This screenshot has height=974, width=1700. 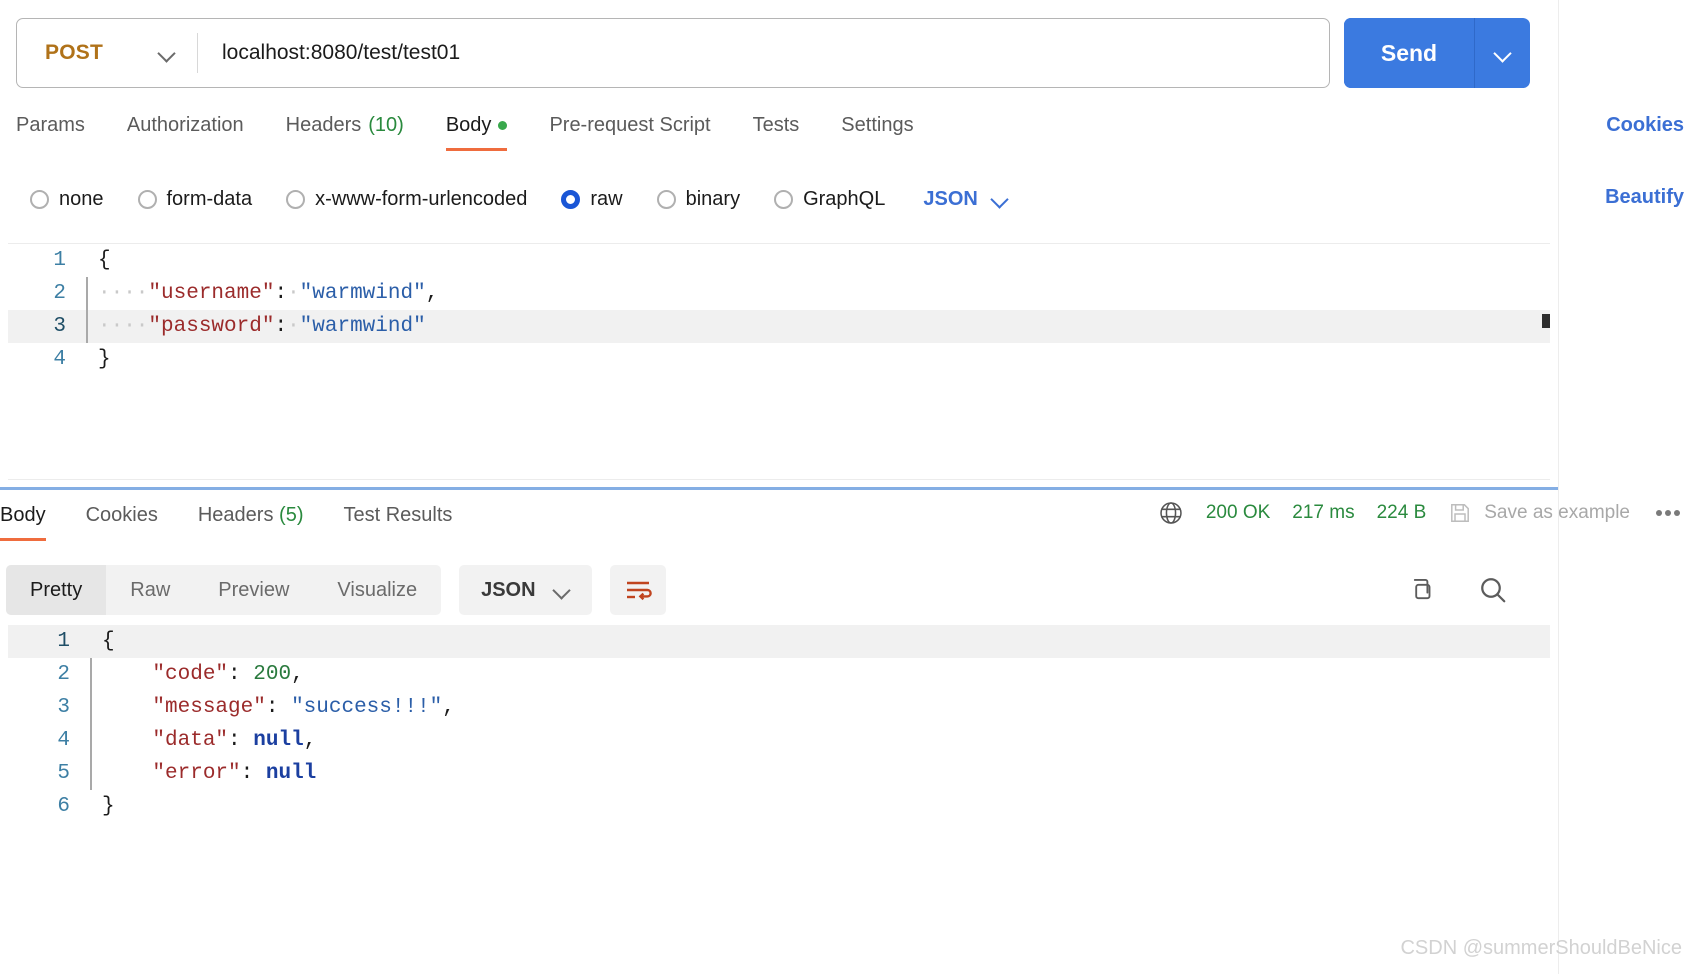 I want to click on tab-tests: Tests, so click(x=776, y=129).